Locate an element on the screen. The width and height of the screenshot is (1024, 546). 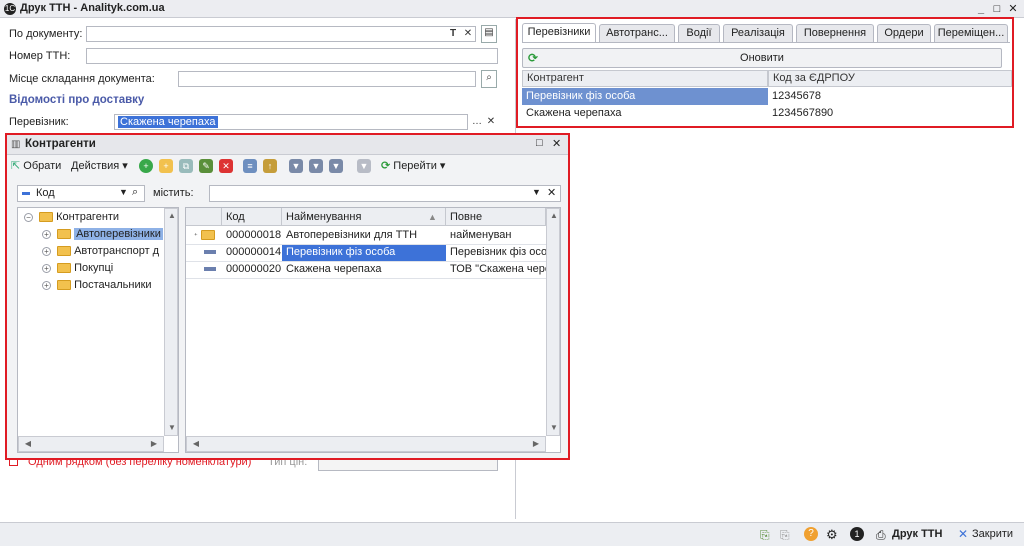
filter-field-select: Код ▼ ⌕ is located at coordinates (81, 193).